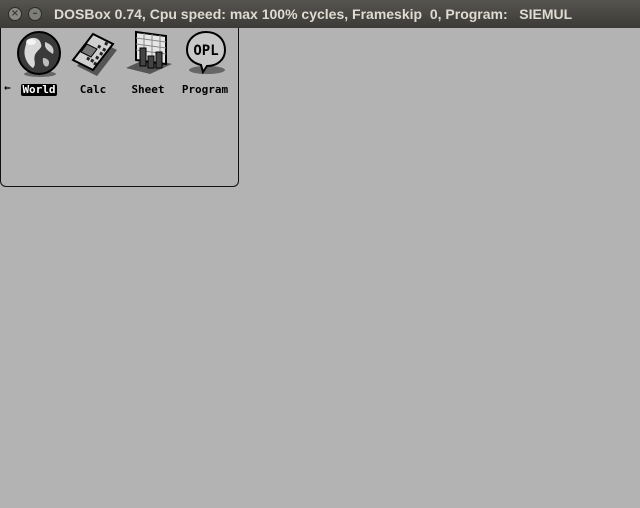  What do you see at coordinates (39, 89) in the screenshot?
I see `app-label: World` at bounding box center [39, 89].